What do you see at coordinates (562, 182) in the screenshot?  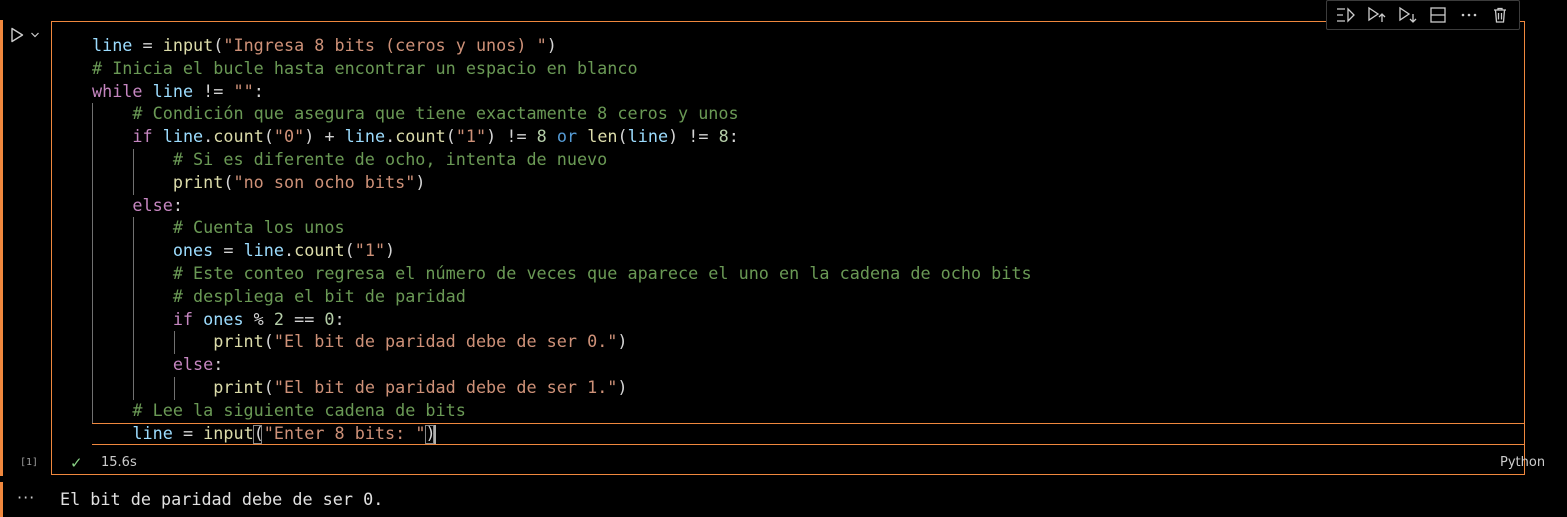 I see `code-line: print("no son ocho bits")` at bounding box center [562, 182].